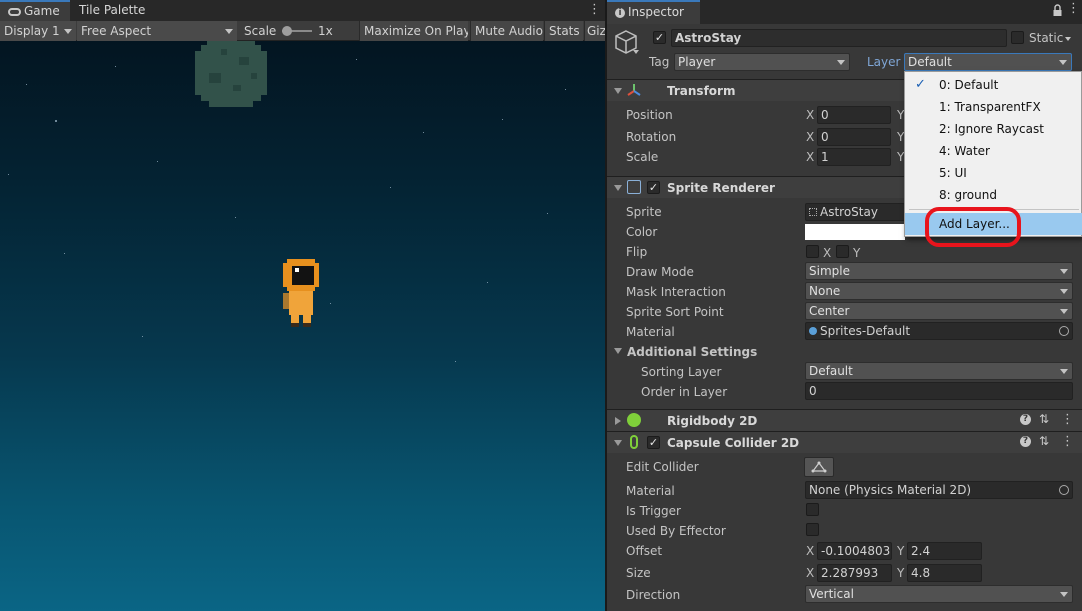  Describe the element at coordinates (634, 442) in the screenshot. I see `capsule-collider-icon` at that location.